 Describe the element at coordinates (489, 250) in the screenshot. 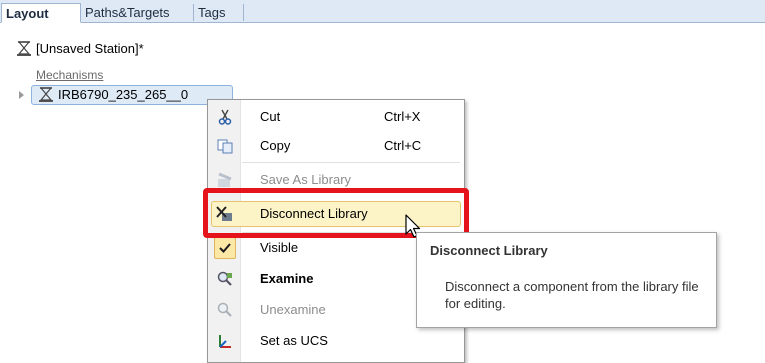

I see `tooltip-title: Disconnect Library` at that location.